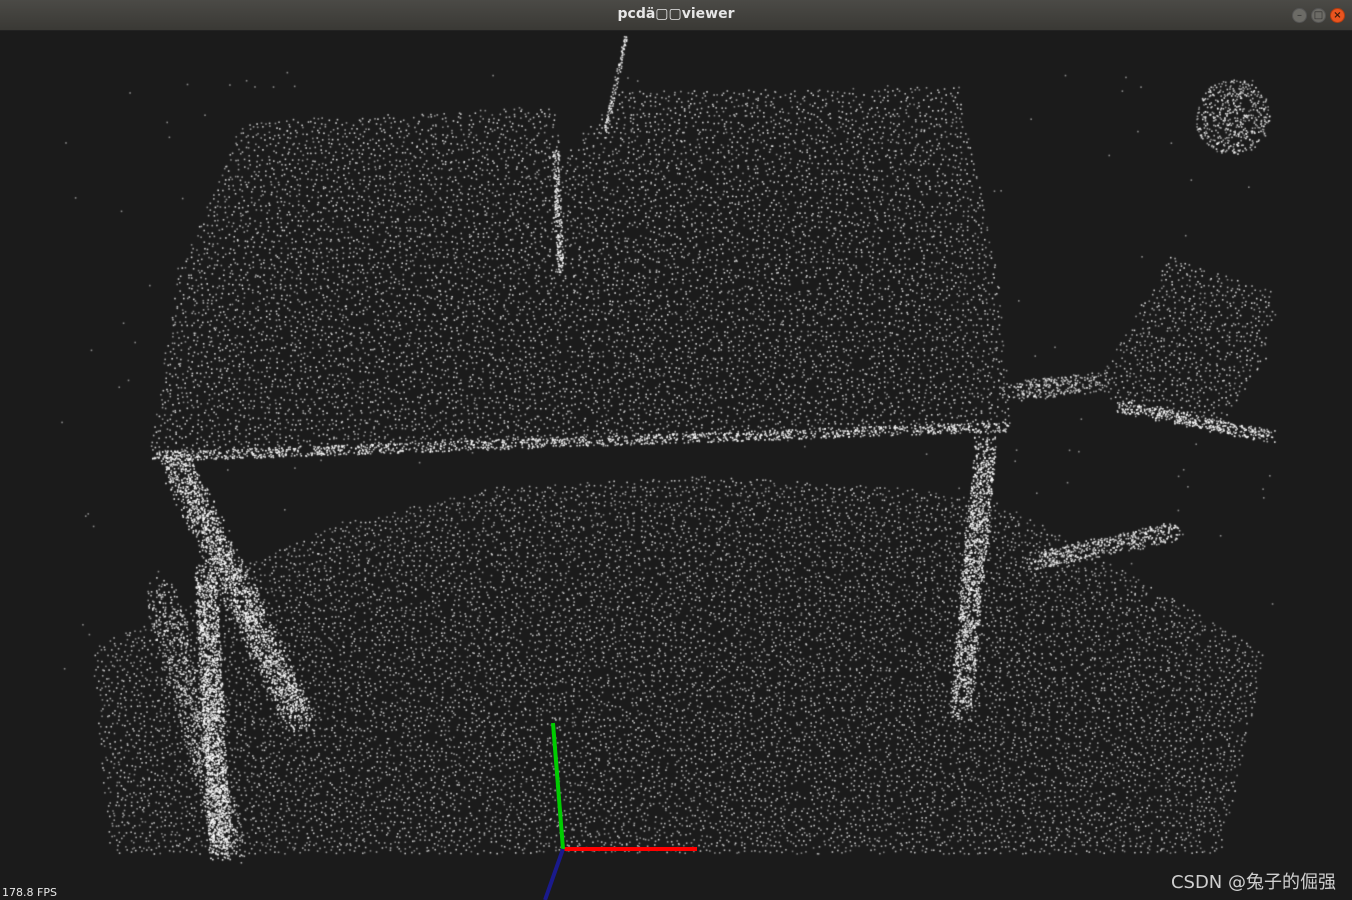 This screenshot has width=1352, height=900. I want to click on maximize-button: □, so click(1318, 15).